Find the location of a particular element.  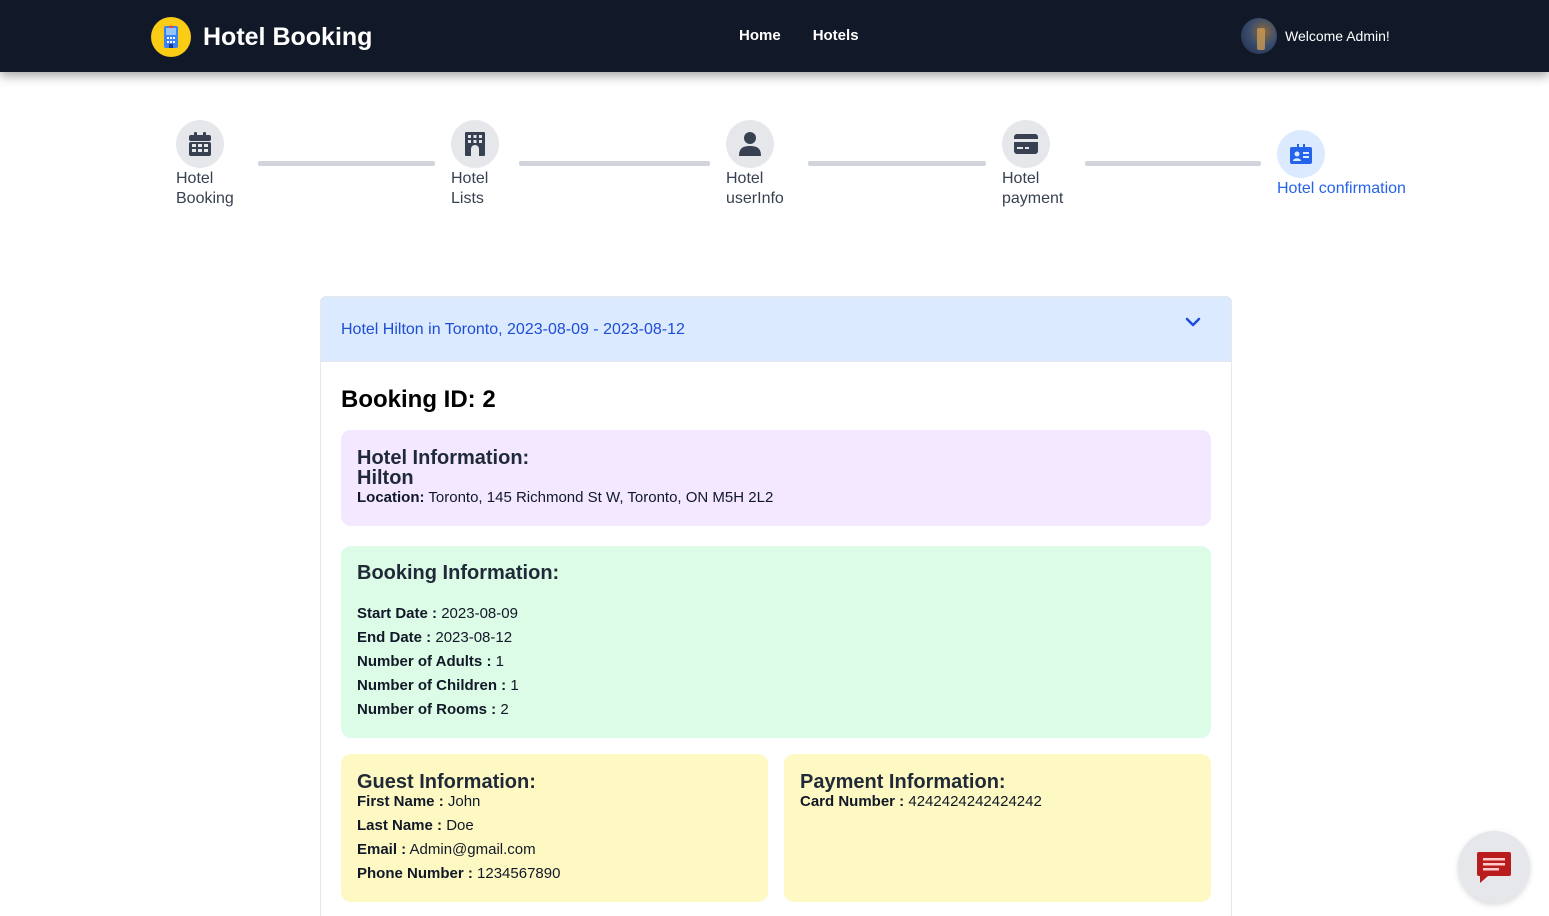

phone-label: Phone Number : is located at coordinates (415, 873).